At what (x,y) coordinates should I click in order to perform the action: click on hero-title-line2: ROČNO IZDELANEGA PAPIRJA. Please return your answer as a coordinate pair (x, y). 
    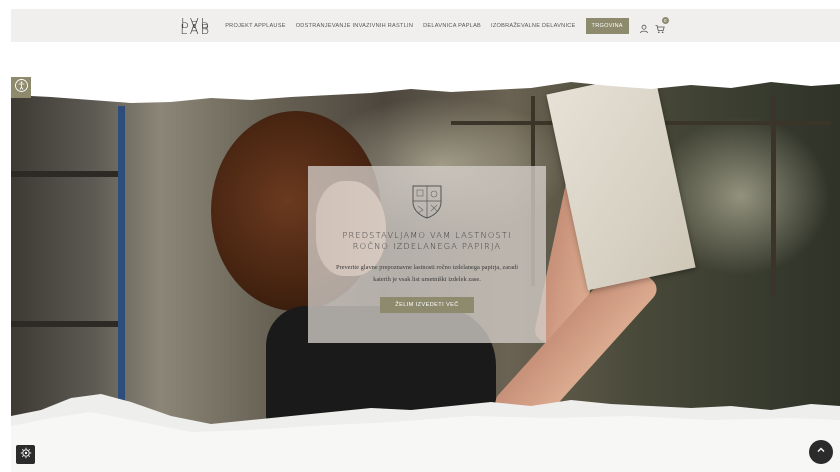
    Looking at the image, I should click on (427, 246).